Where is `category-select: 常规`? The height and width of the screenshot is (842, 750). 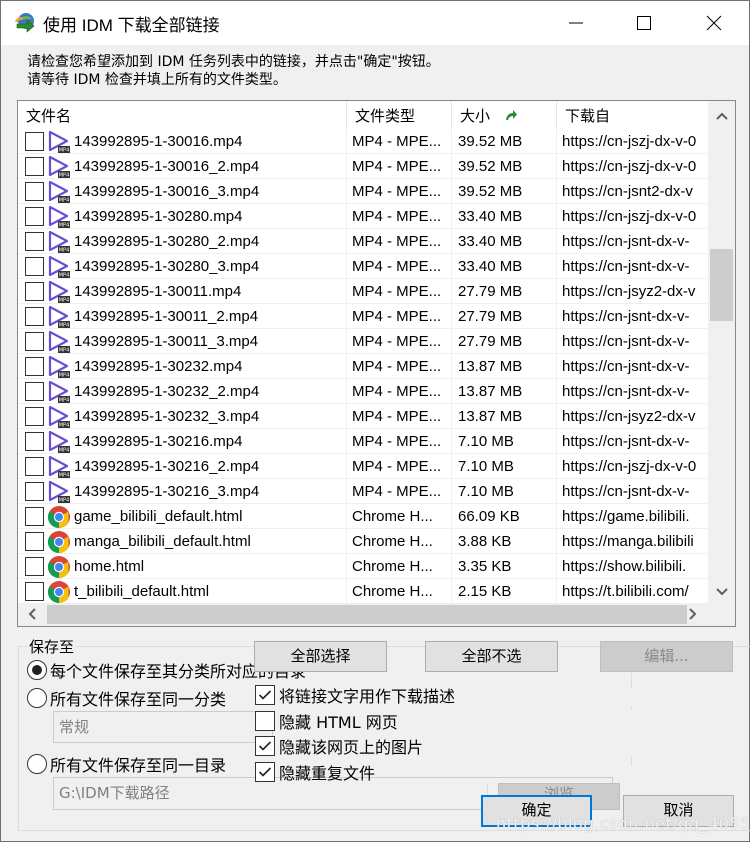
category-select: 常规 is located at coordinates (163, 727).